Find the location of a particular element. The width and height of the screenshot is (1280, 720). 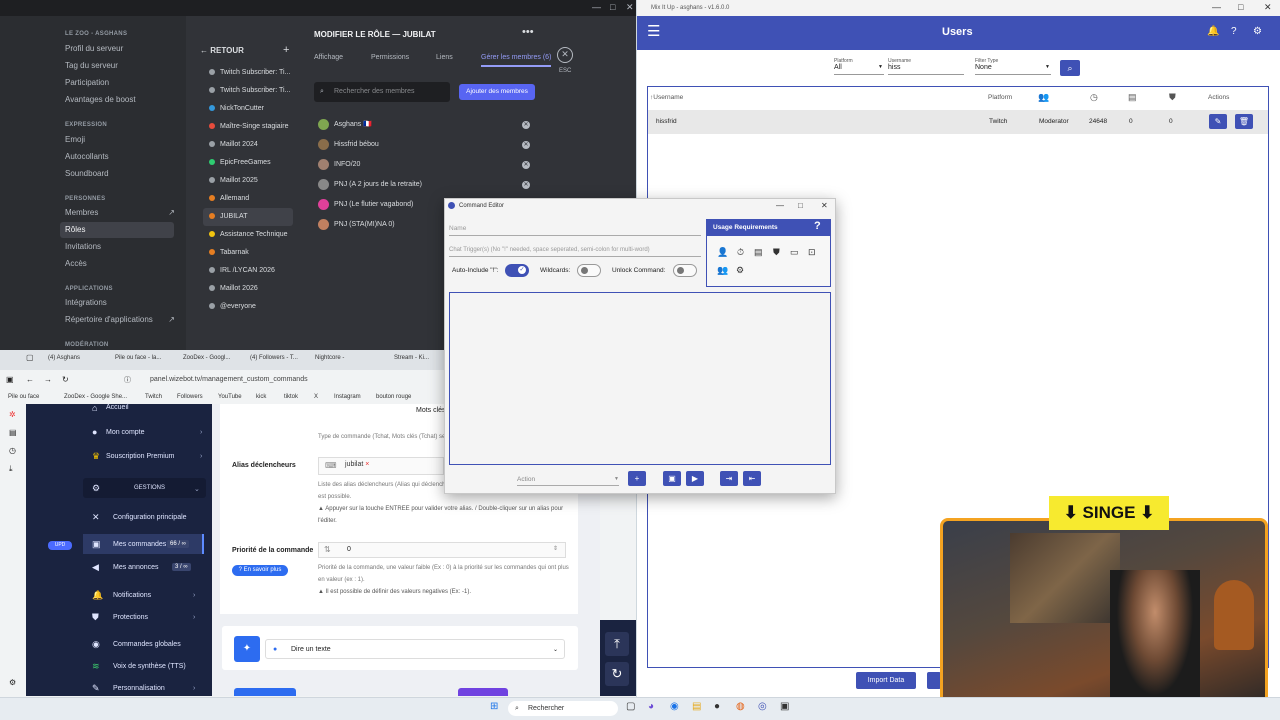

role-item-selected: JUBILAT is located at coordinates (248, 217).